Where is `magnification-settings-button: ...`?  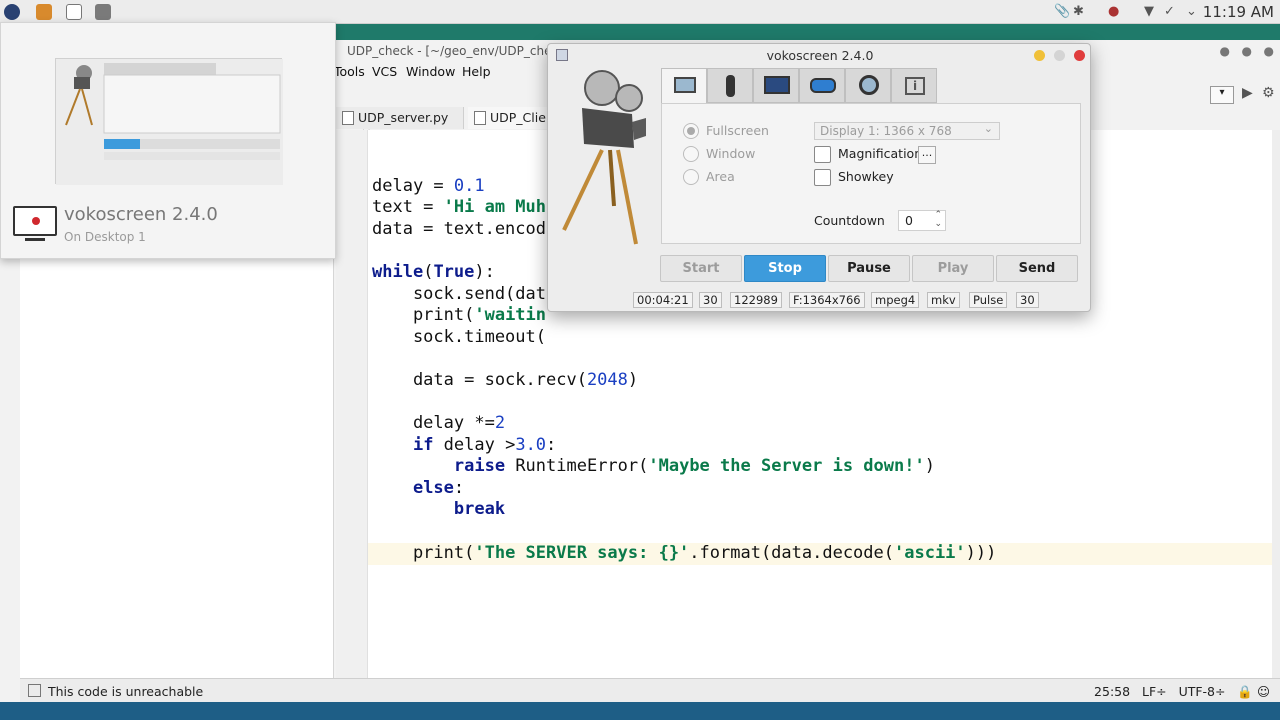 magnification-settings-button: ... is located at coordinates (927, 155).